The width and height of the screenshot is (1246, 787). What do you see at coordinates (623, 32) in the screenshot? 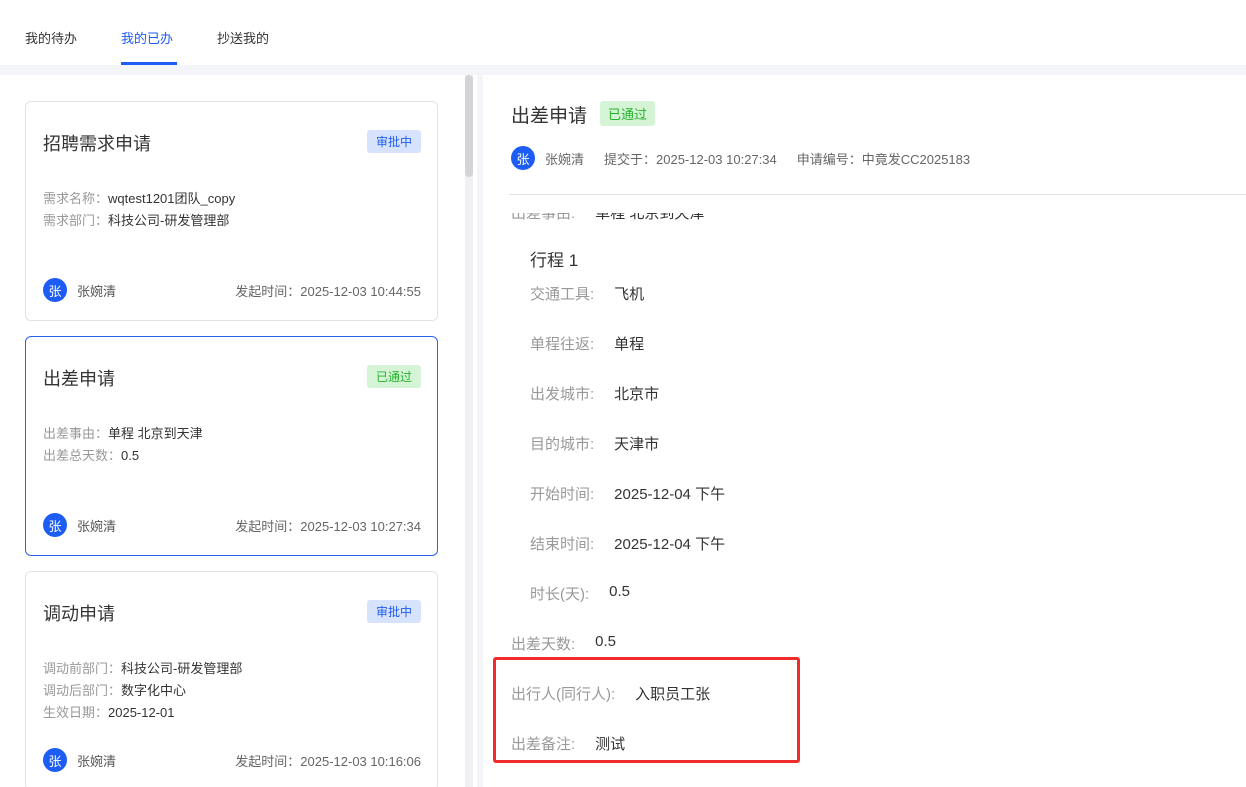
I see `tab-bar: 我的待办 我的已办 抄送我的` at bounding box center [623, 32].